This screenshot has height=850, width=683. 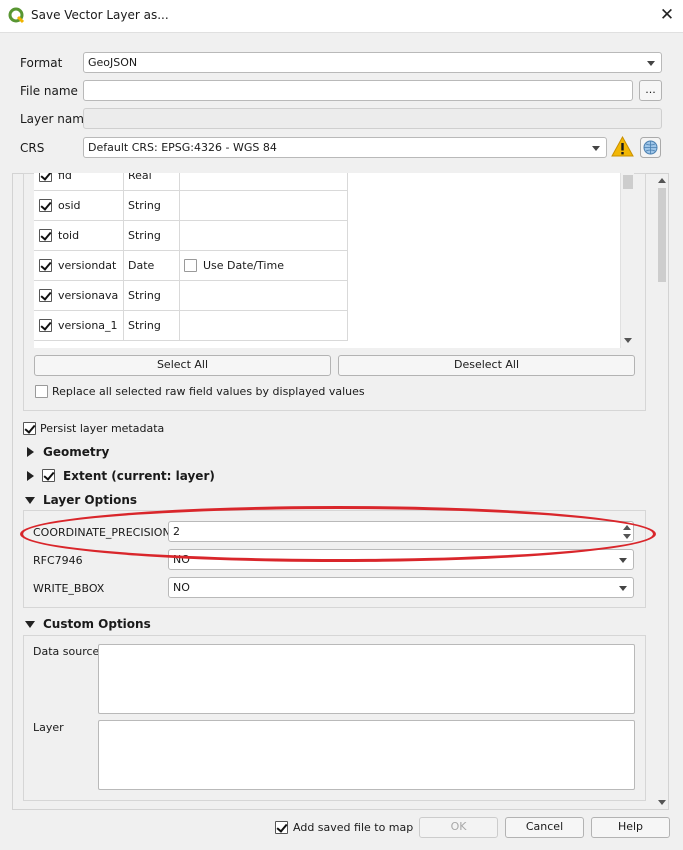 I want to click on help-button: Help, so click(x=630, y=827).